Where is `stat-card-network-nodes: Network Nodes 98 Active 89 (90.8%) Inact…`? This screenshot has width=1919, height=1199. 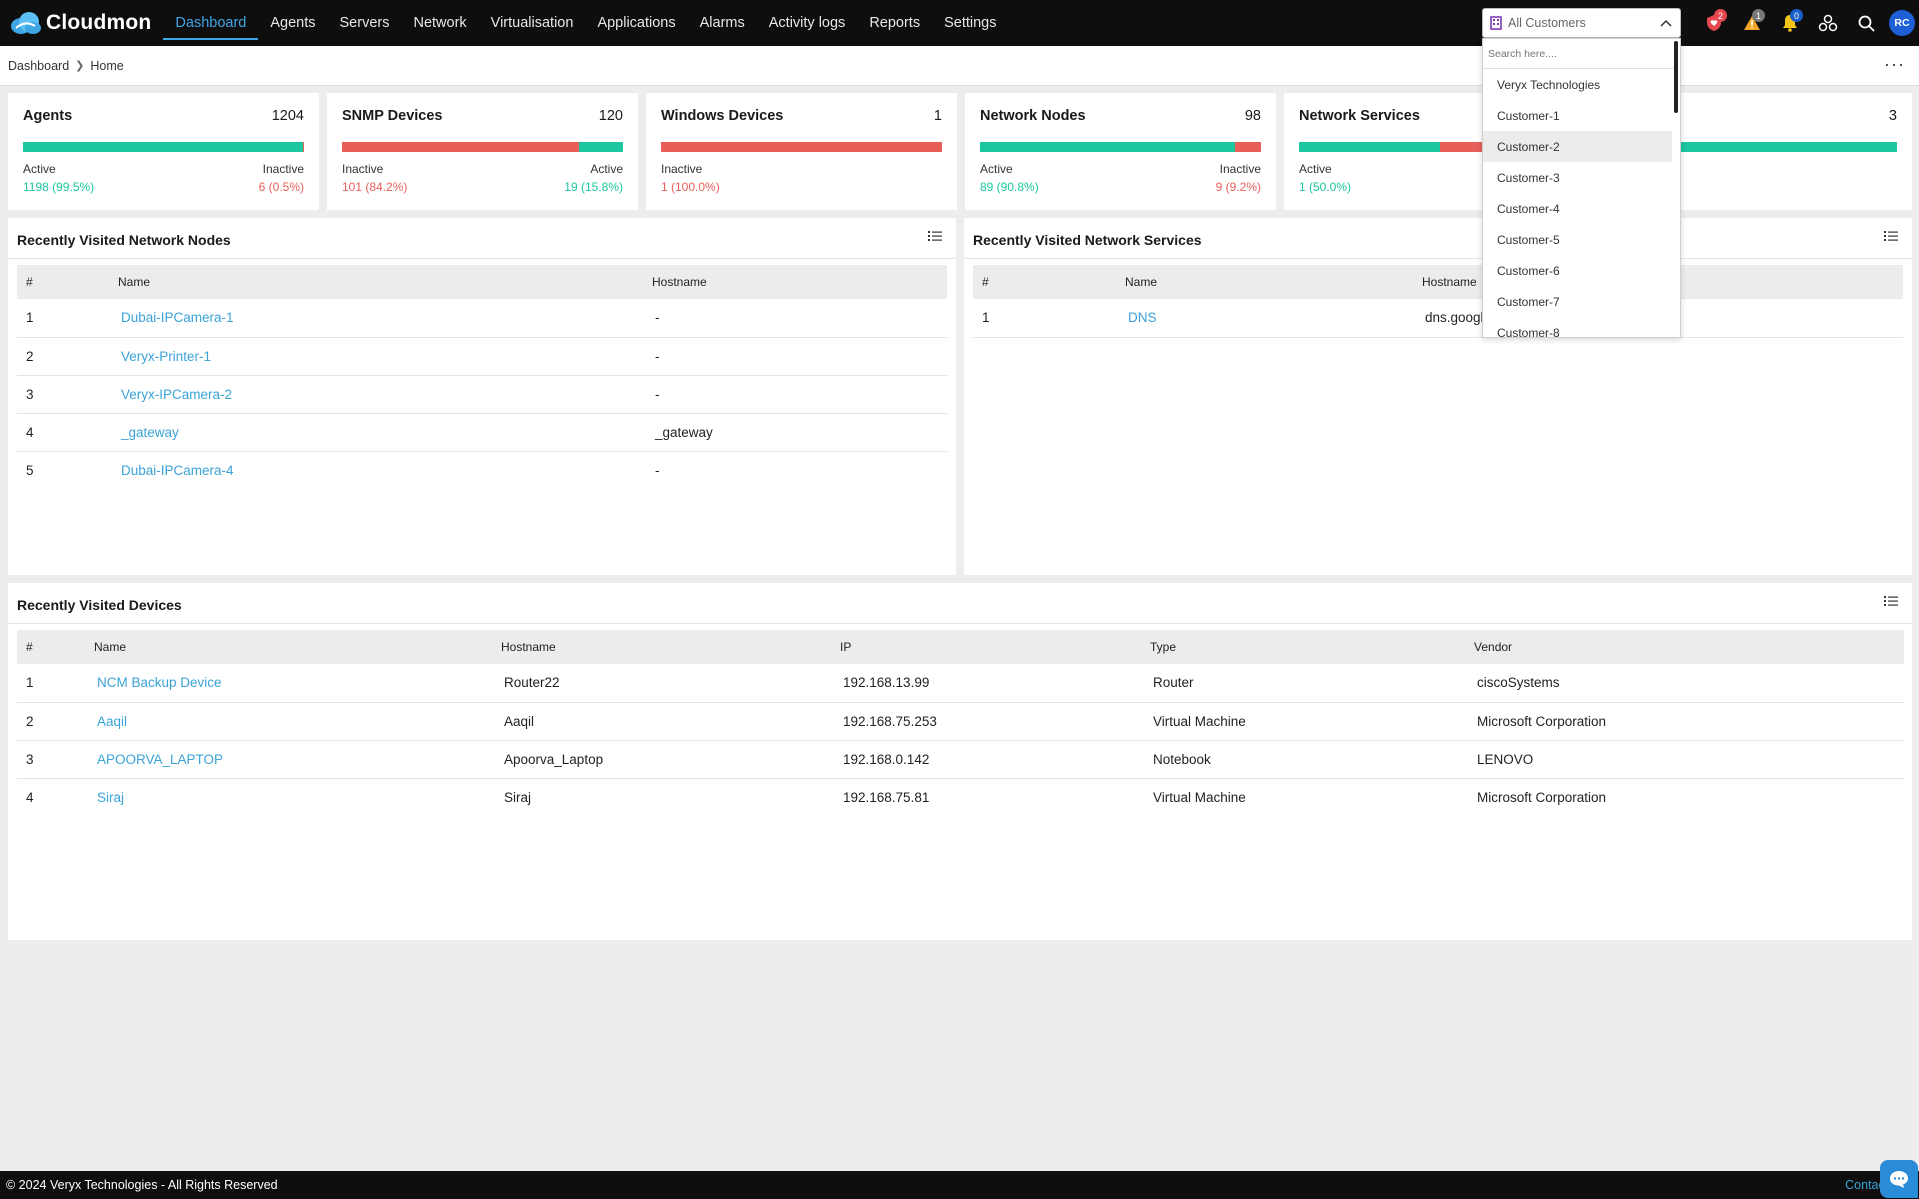
stat-card-network-nodes: Network Nodes 98 Active 89 (90.8%) Inact… is located at coordinates (1120, 151).